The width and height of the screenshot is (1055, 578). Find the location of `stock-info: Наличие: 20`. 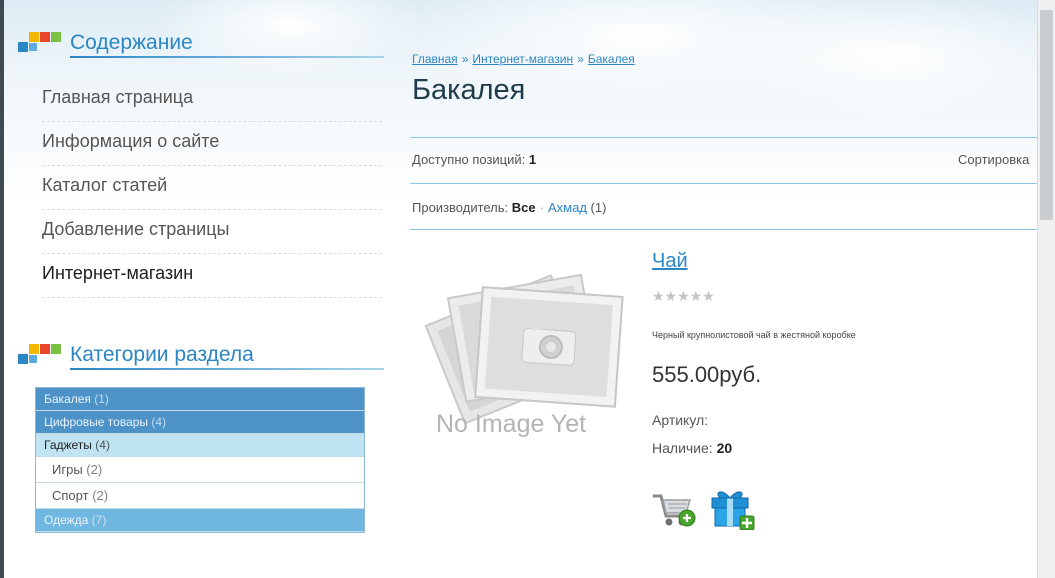

stock-info: Наличие: 20 is located at coordinates (692, 448).